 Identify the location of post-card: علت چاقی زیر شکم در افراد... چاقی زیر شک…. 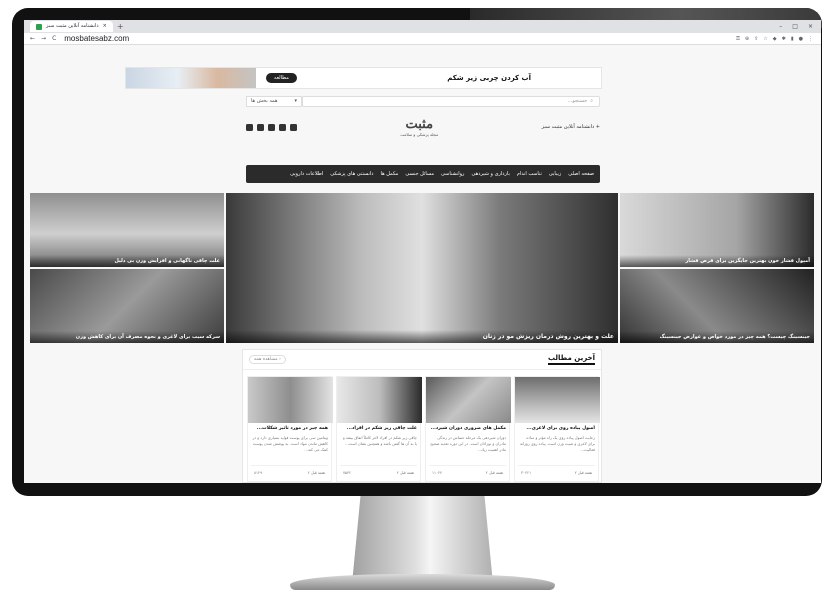
(379, 429).